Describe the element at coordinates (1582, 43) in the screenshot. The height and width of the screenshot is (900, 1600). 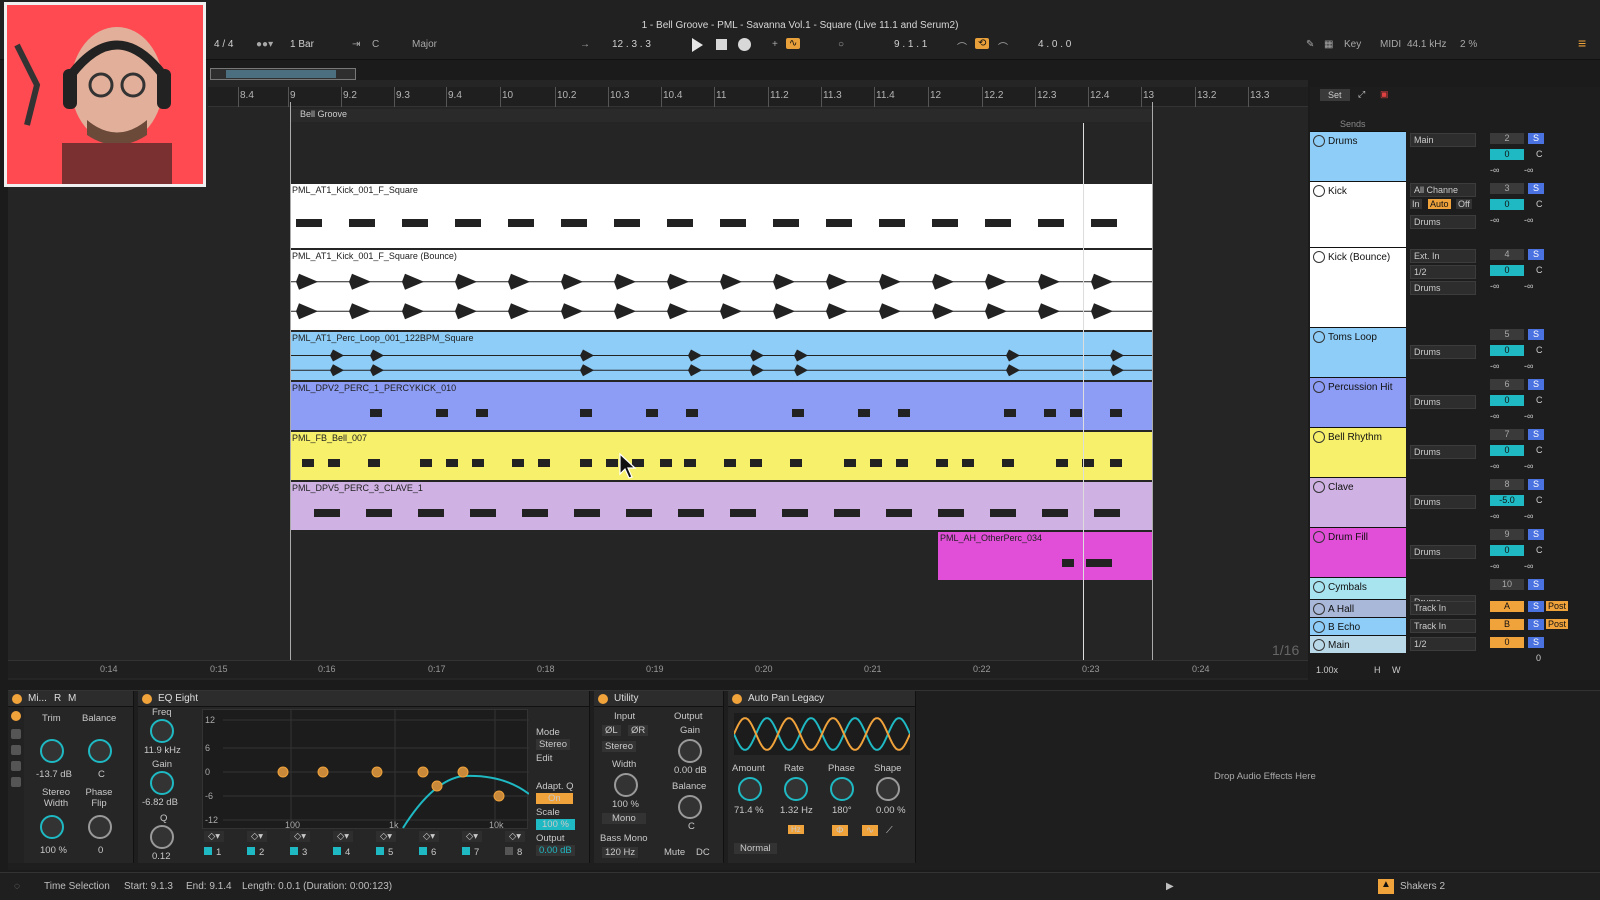
I see `menu-icon: ≡` at that location.